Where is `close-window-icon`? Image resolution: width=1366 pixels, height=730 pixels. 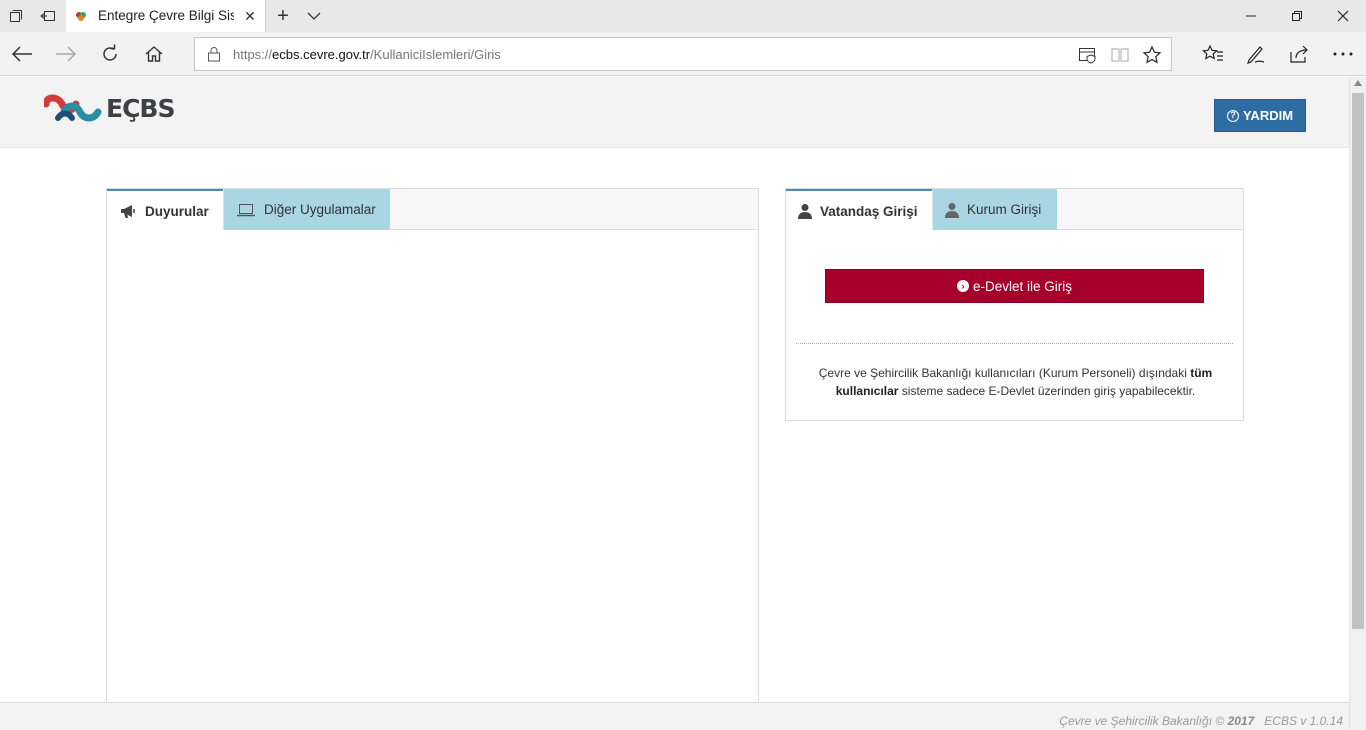 close-window-icon is located at coordinates (1343, 16).